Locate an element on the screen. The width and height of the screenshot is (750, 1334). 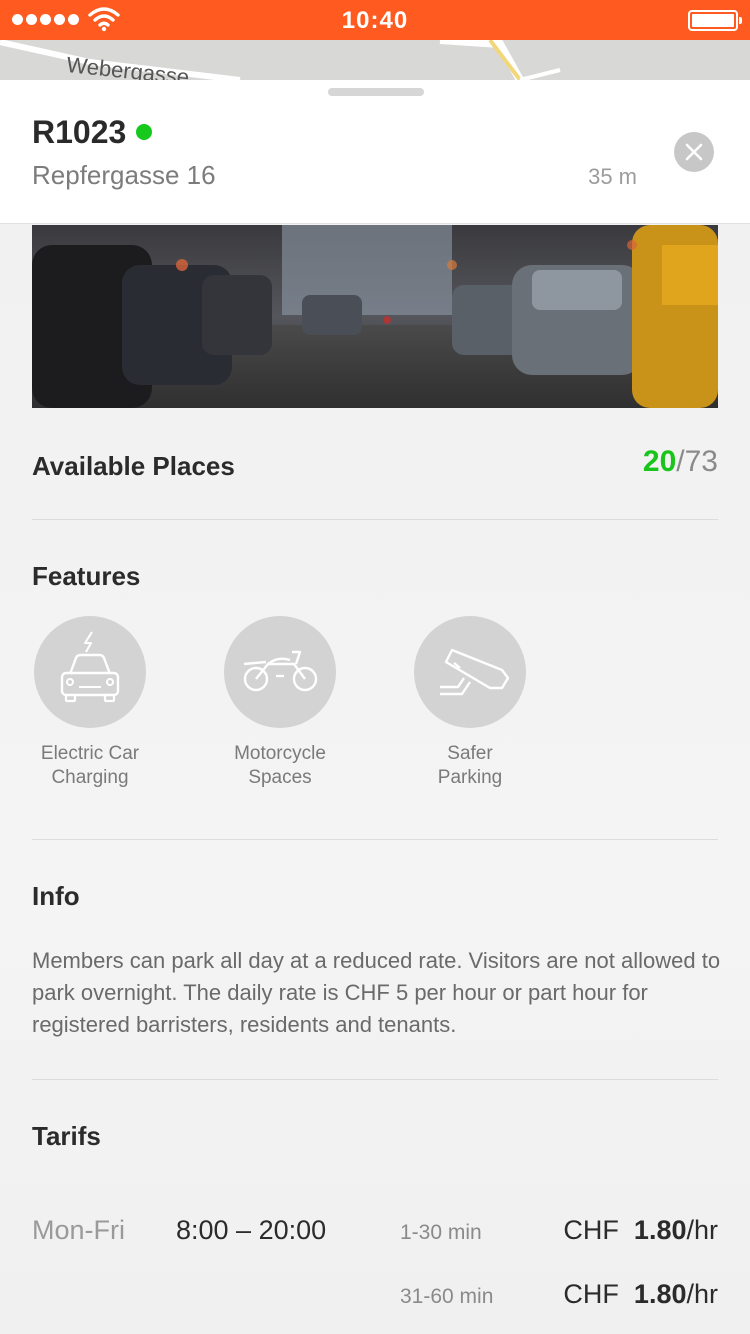
spot-id: R1023 is located at coordinates (79, 132).